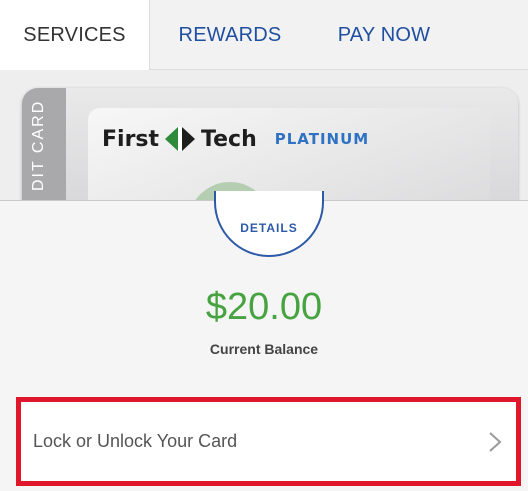  I want to click on current-balance-amount: $20.00, so click(264, 307).